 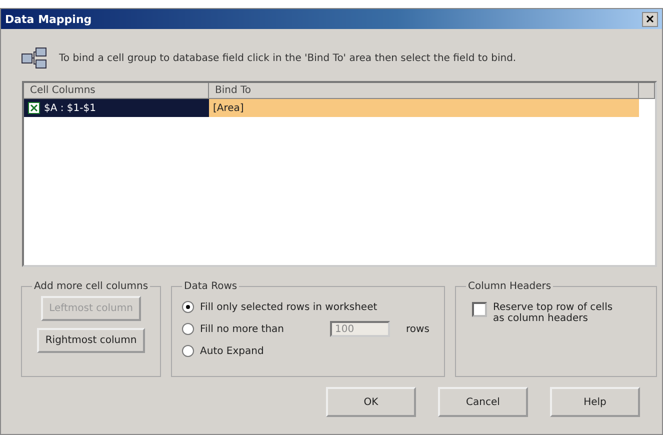 I want to click on dialog-button: Cancel, so click(x=483, y=402).